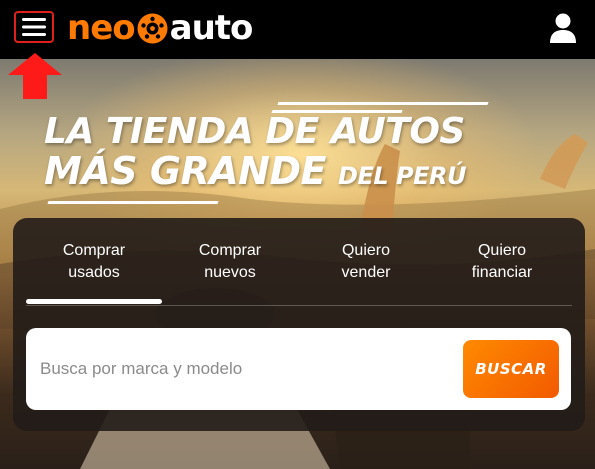 The width and height of the screenshot is (595, 469). I want to click on logo-text-auto: auto, so click(211, 28).